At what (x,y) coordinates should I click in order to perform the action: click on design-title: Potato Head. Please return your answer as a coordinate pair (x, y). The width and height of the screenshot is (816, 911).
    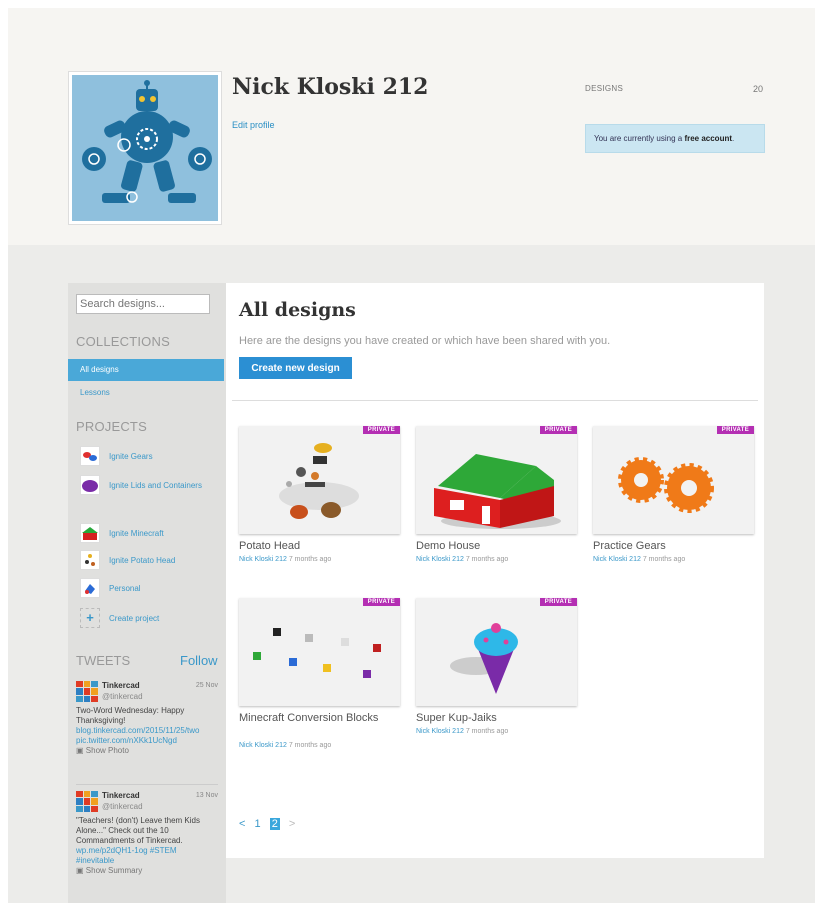
    Looking at the image, I should click on (320, 546).